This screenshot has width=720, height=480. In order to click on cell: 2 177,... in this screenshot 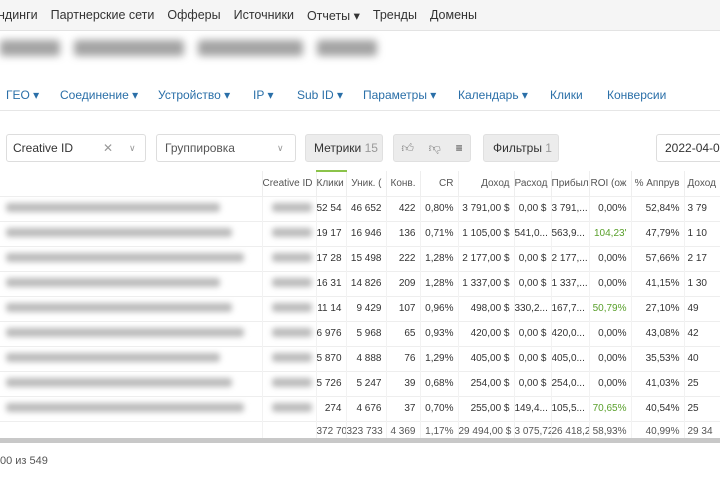, I will do `click(570, 258)`.